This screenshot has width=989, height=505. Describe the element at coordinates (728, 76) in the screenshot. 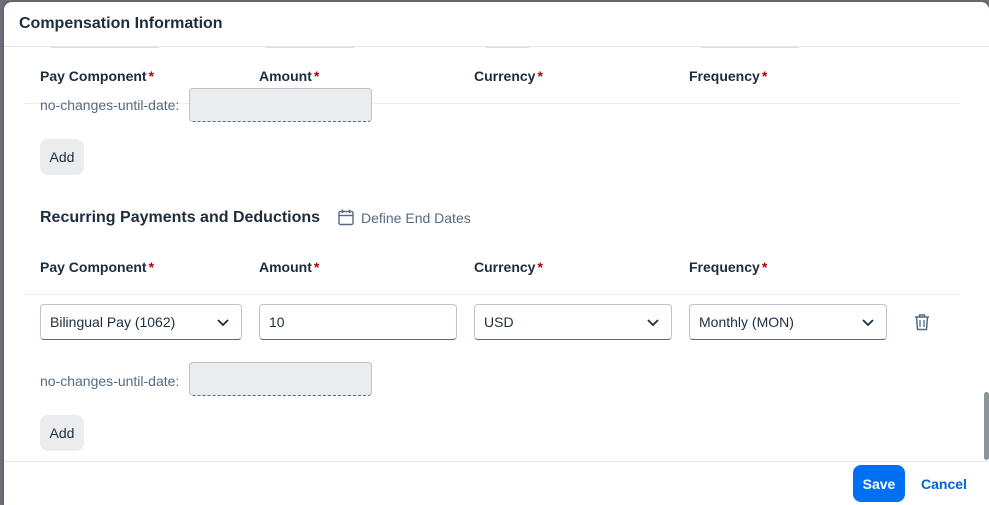

I see `header-frequency: Frequency *` at that location.